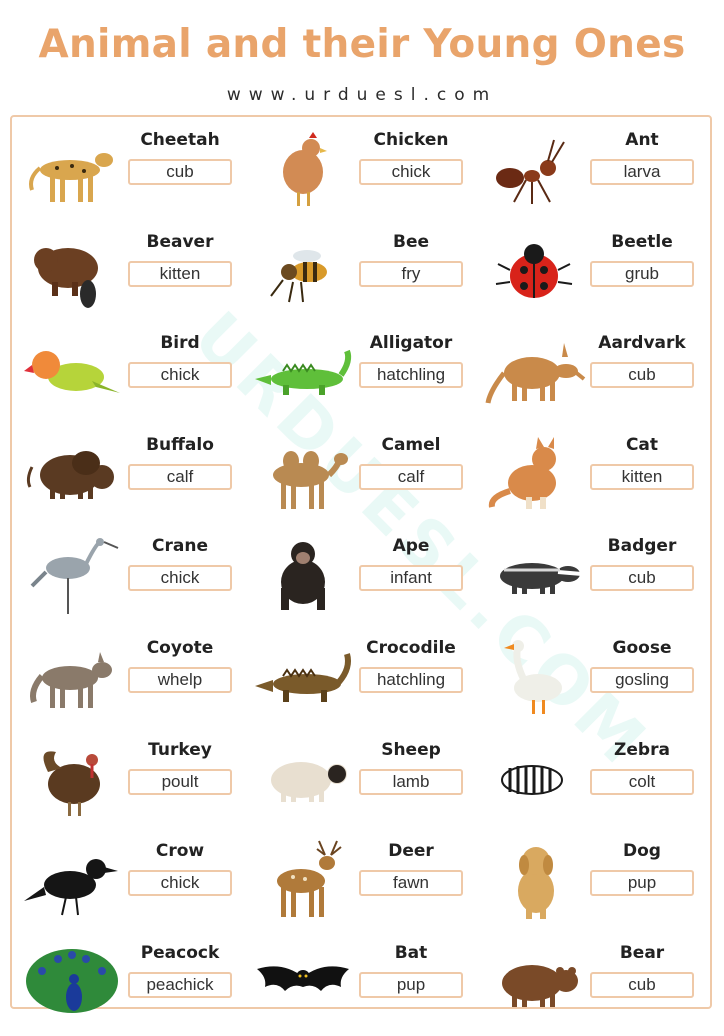  What do you see at coordinates (72, 880) in the screenshot?
I see `crow-icon` at bounding box center [72, 880].